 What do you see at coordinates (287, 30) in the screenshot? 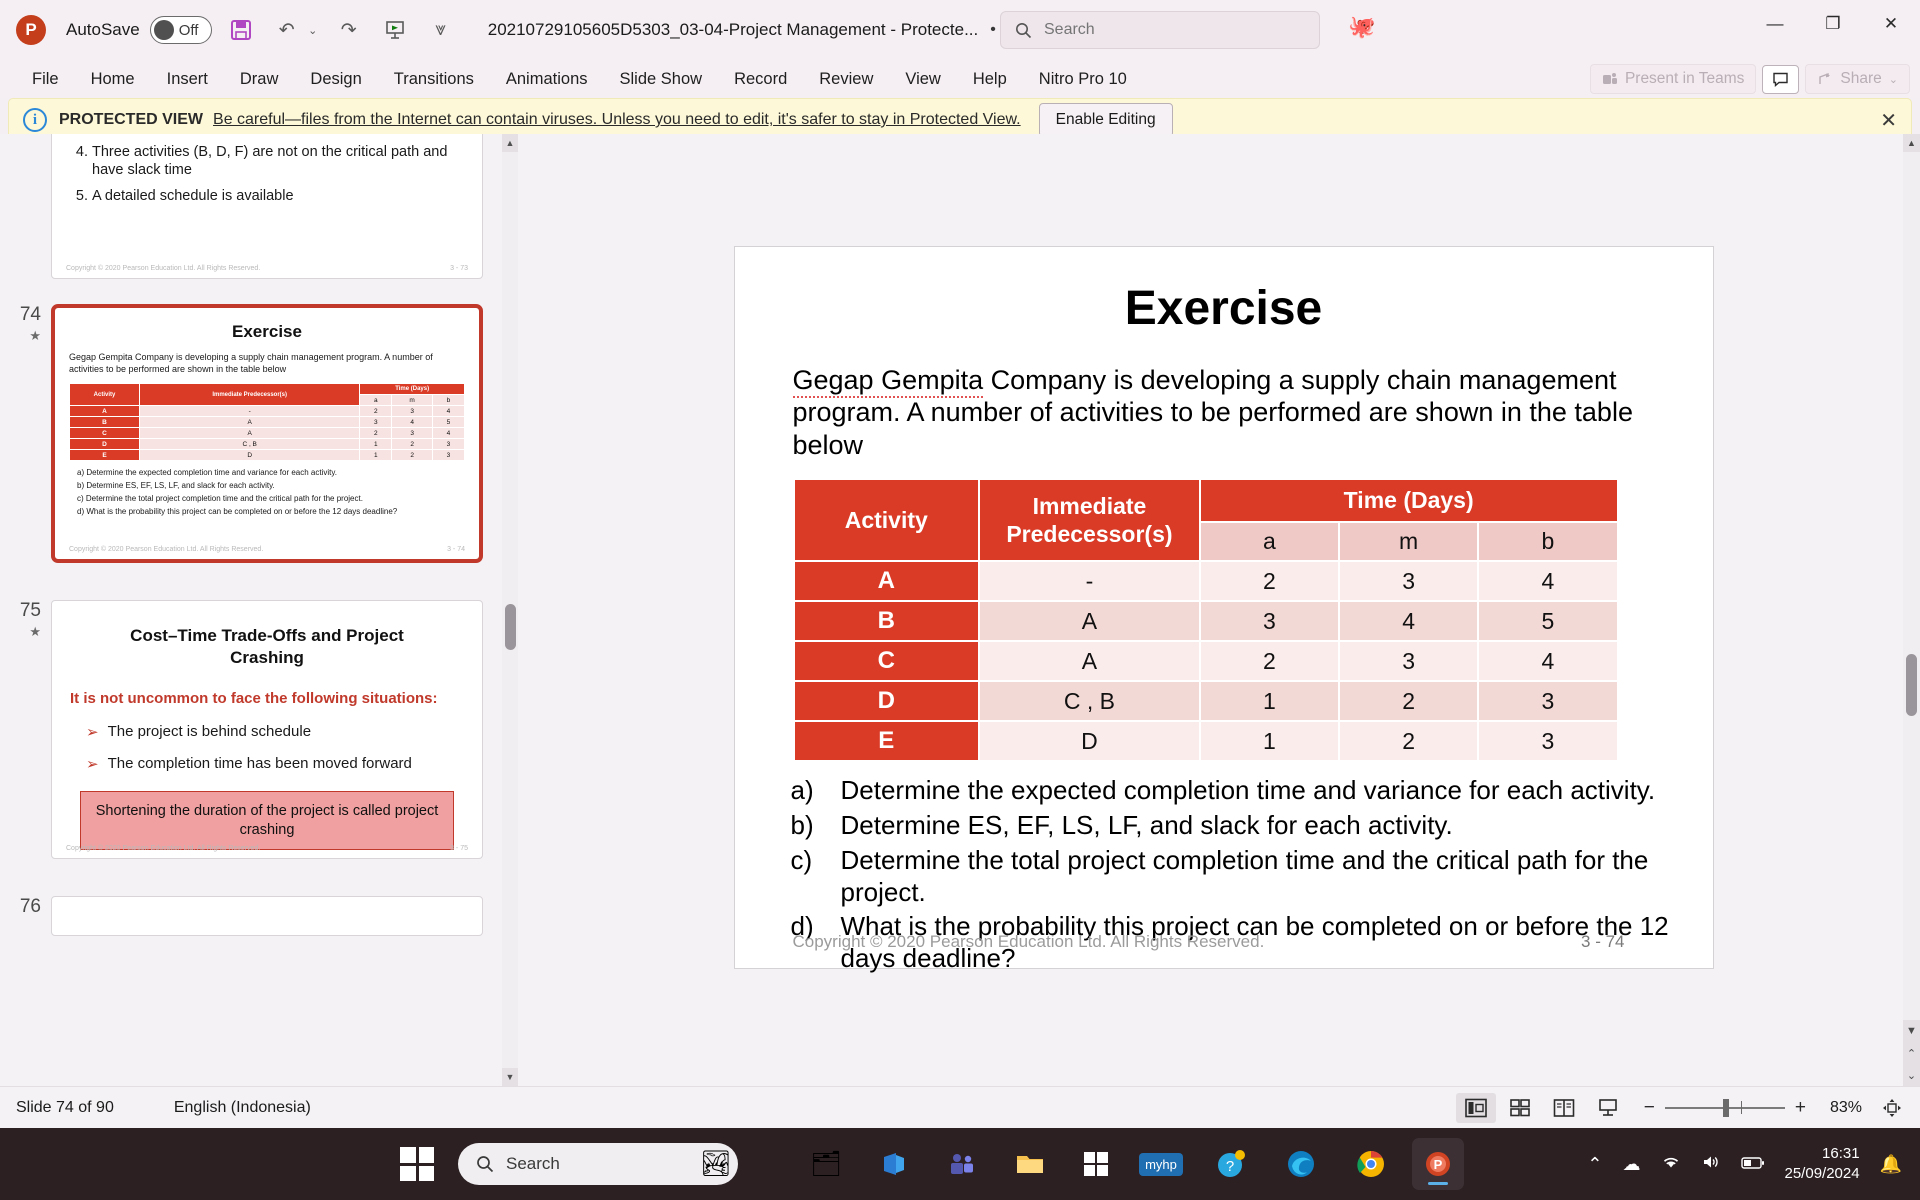
I see `undo-icon: ↶` at bounding box center [287, 30].